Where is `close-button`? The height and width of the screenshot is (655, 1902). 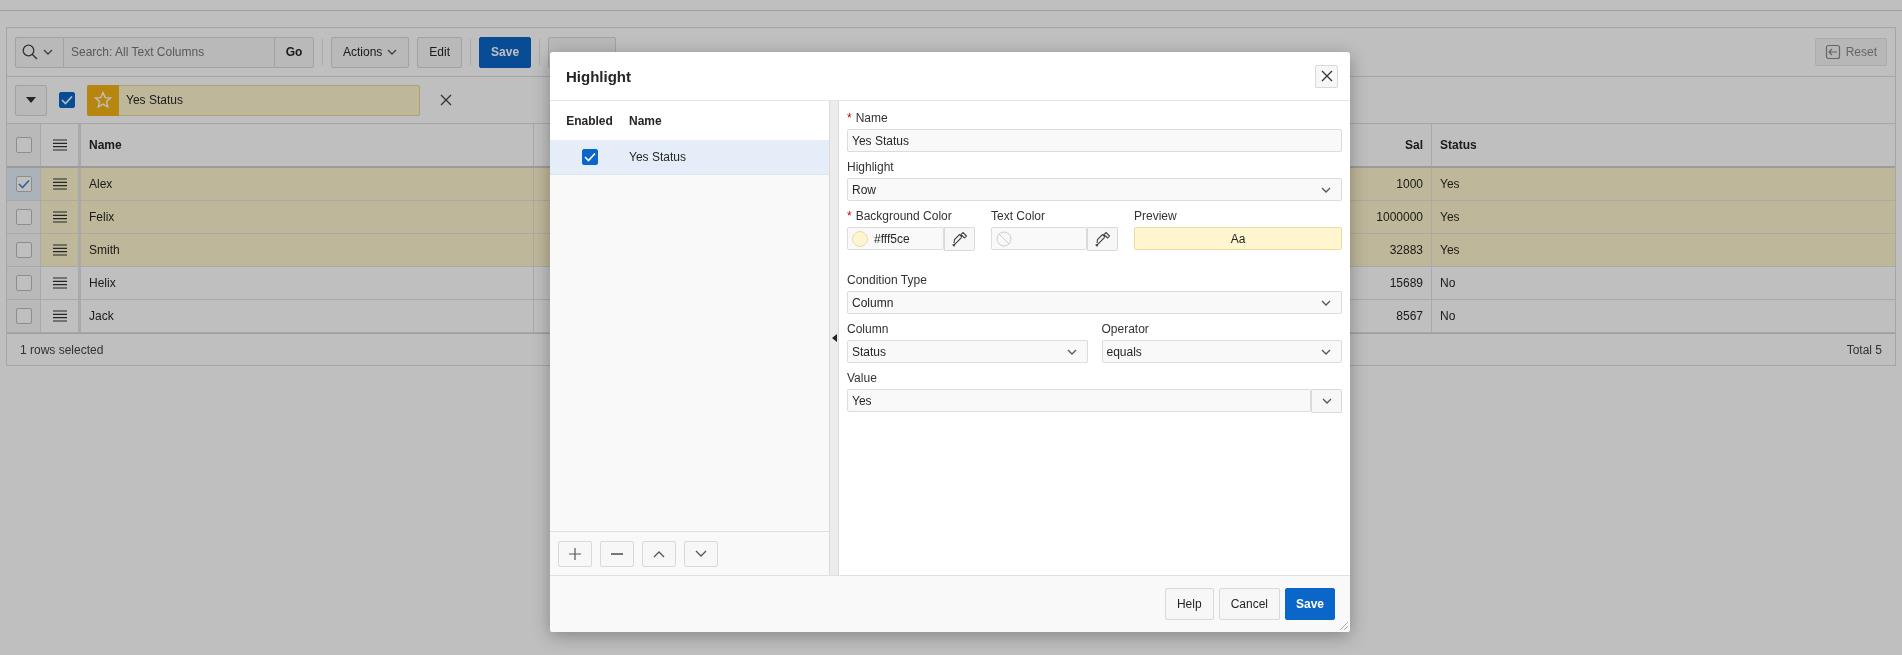 close-button is located at coordinates (1326, 76).